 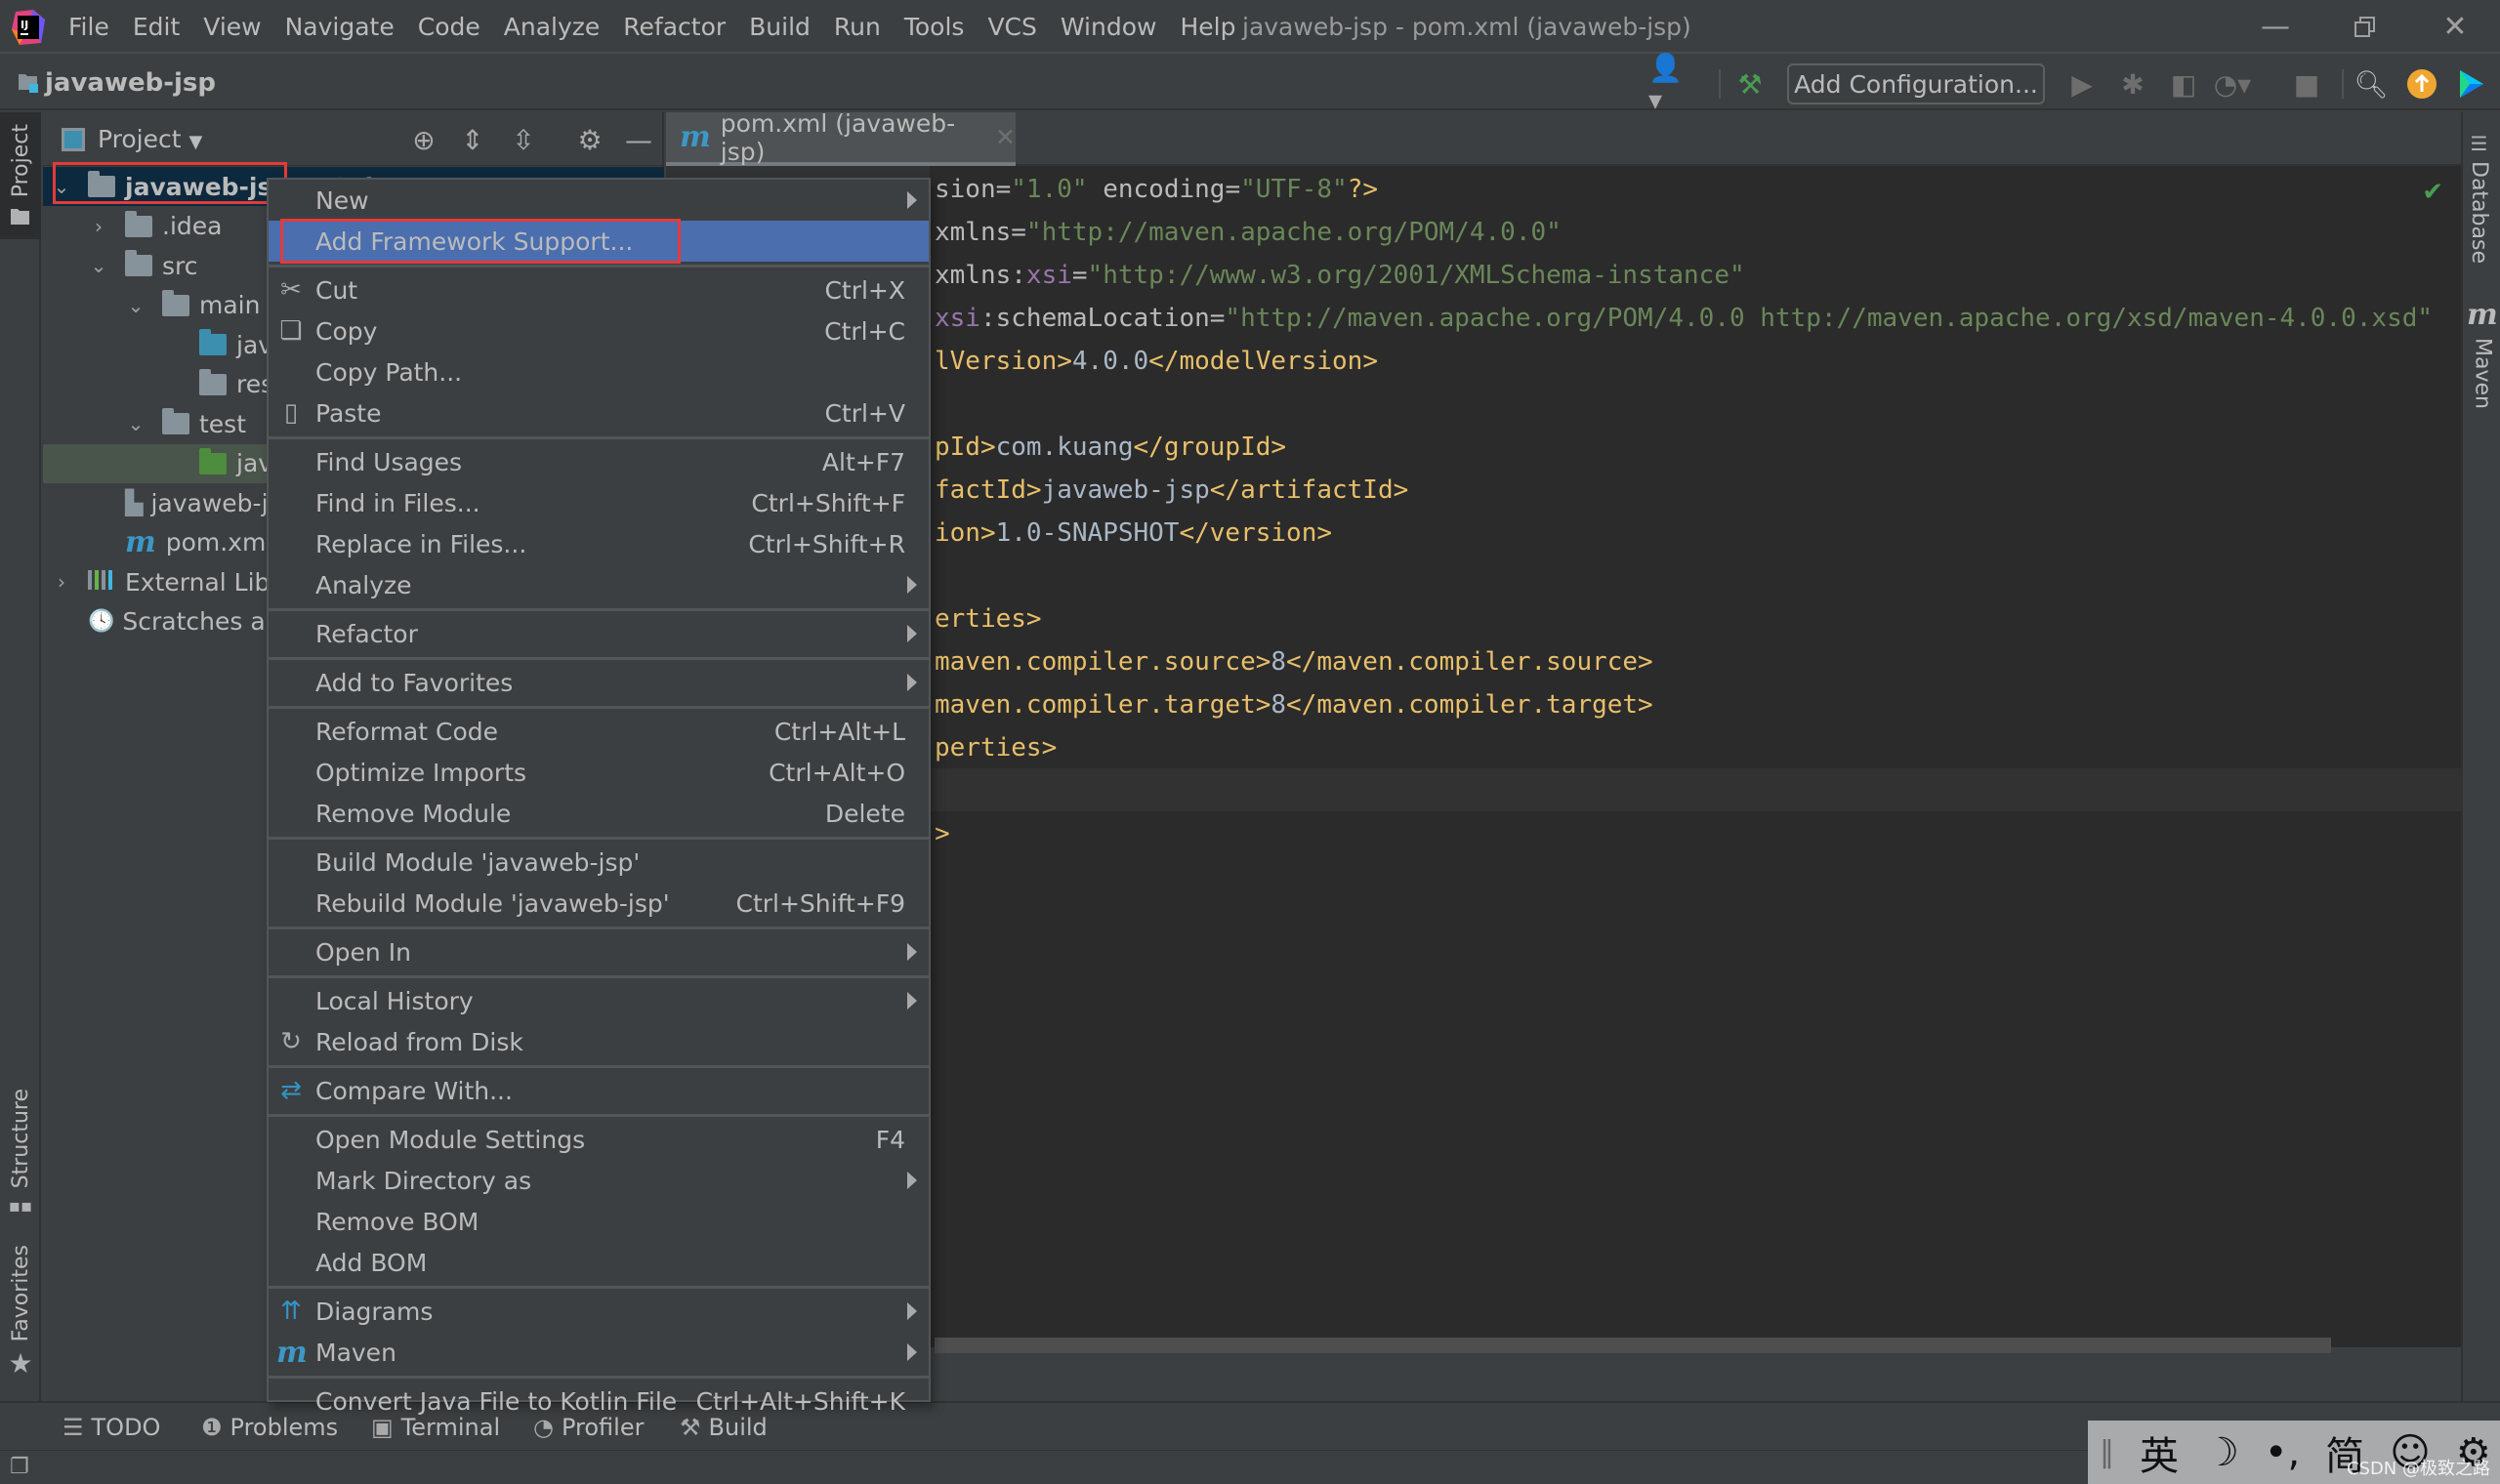 What do you see at coordinates (111, 1428) in the screenshot?
I see `todo-tool-button: ☰ TODO` at bounding box center [111, 1428].